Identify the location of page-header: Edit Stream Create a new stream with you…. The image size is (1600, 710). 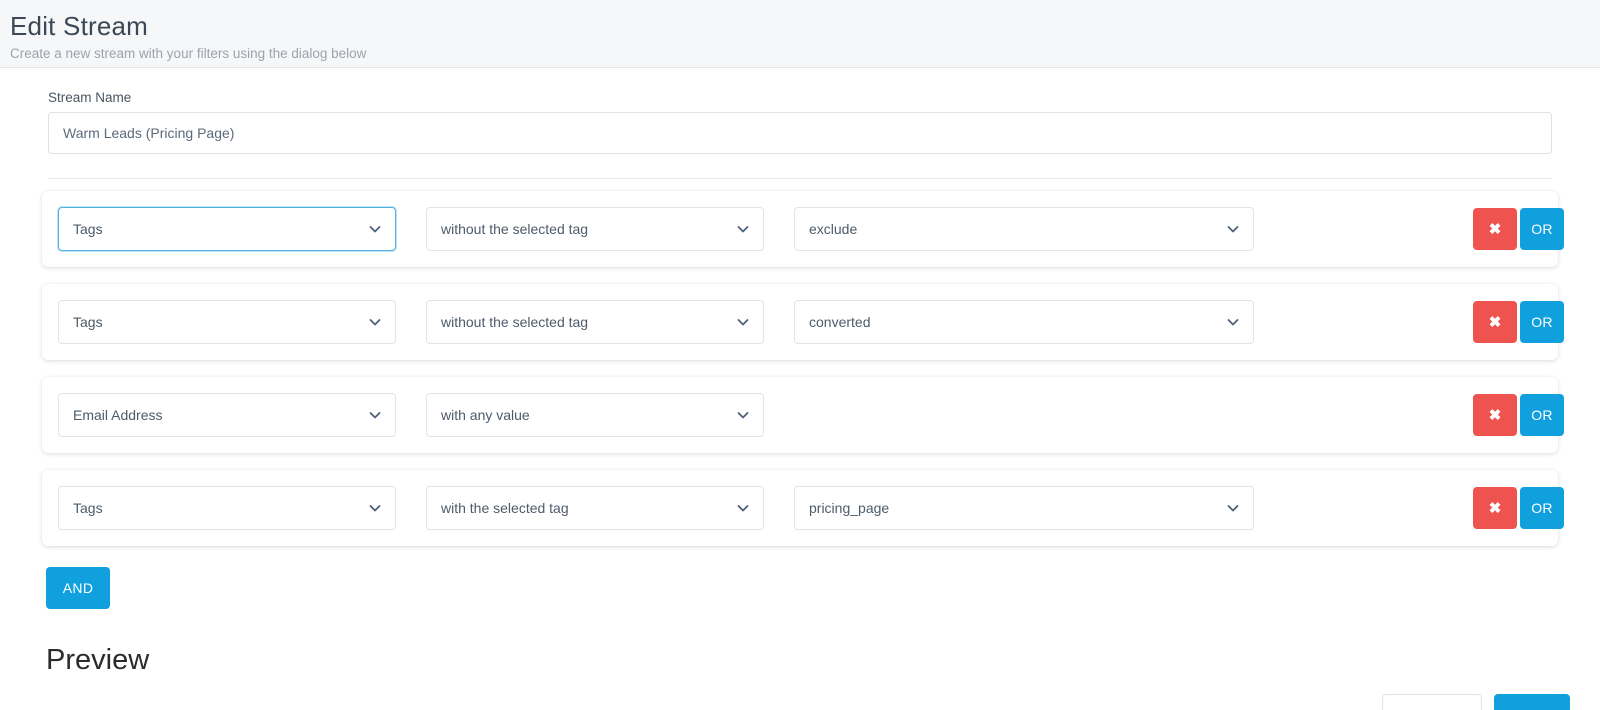
(800, 34).